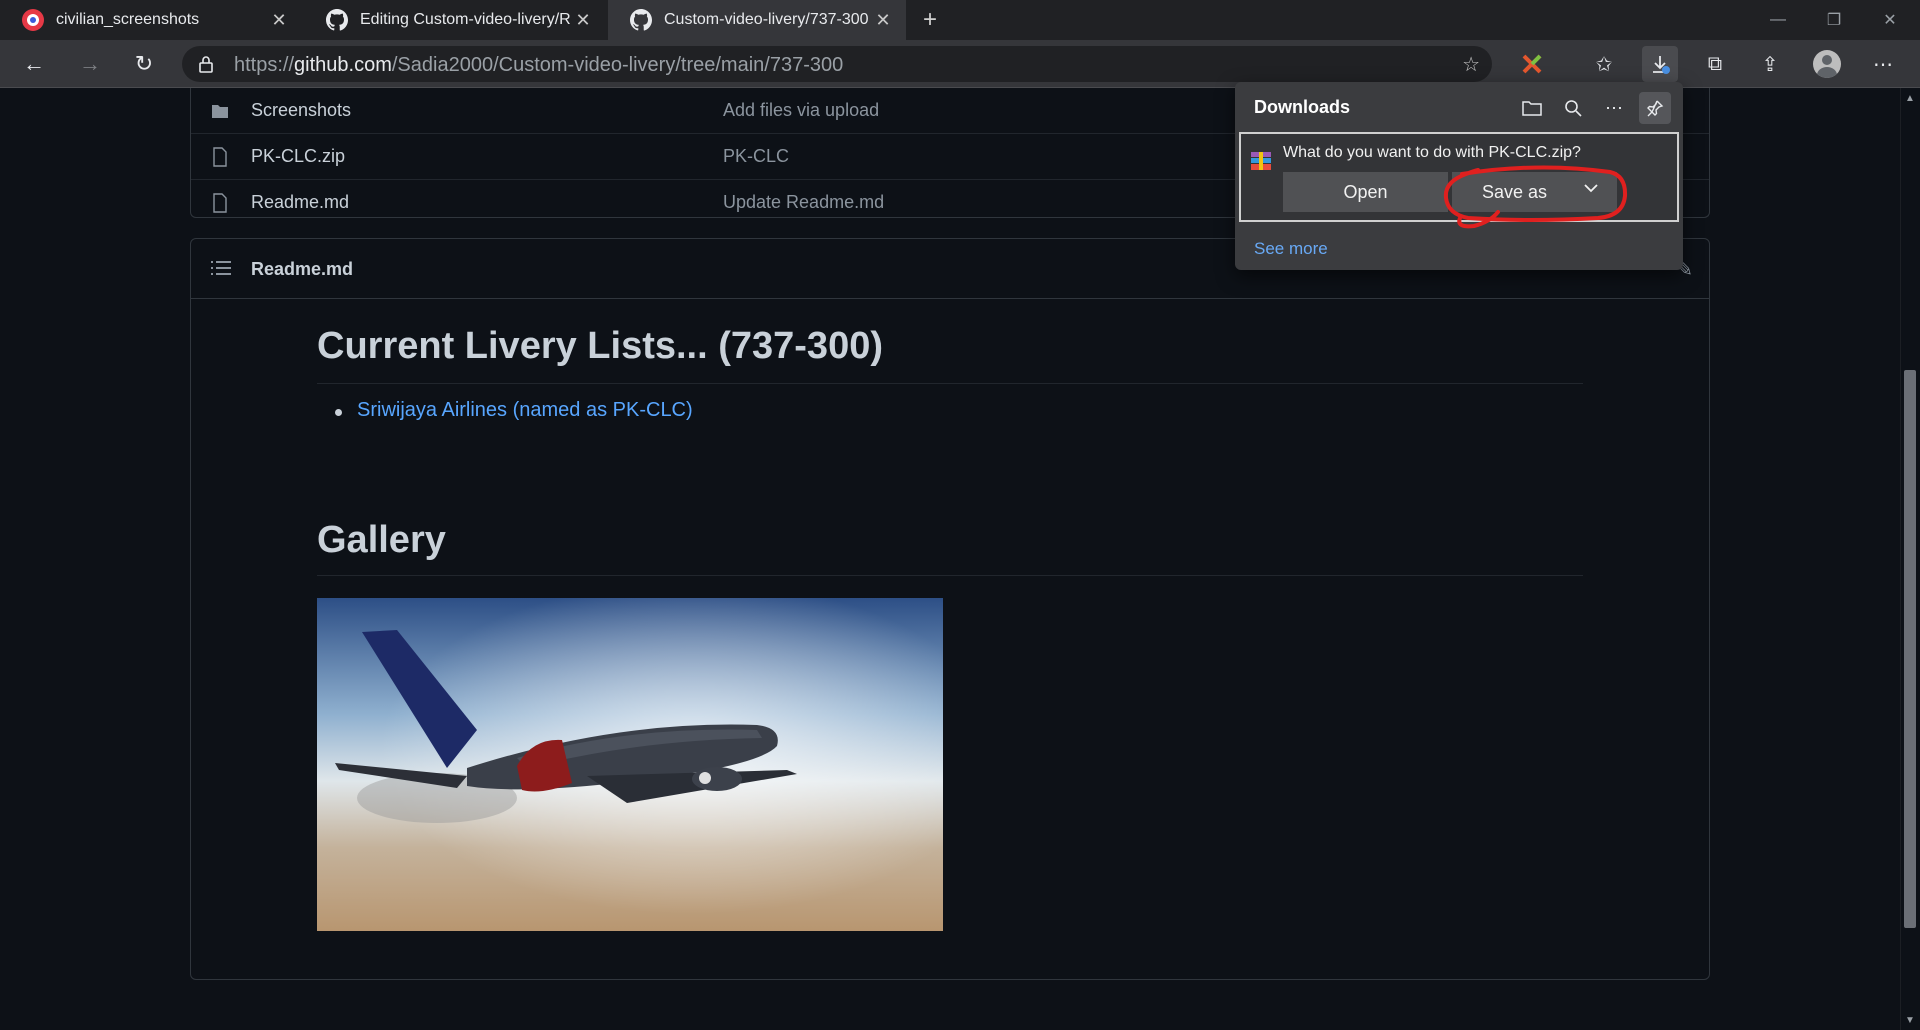 The image size is (1920, 1030). What do you see at coordinates (1715, 64) in the screenshot?
I see `collections-icon: ⧉` at bounding box center [1715, 64].